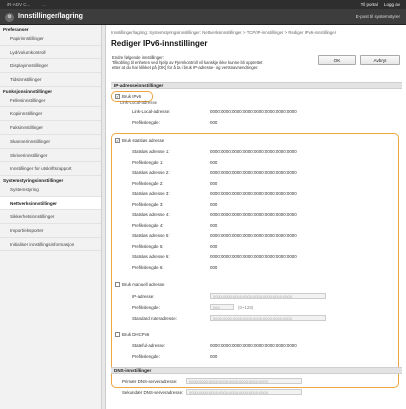 This screenshot has width=406, height=409. Describe the element at coordinates (143, 140) in the screenshot. I see `use-stateless-label: Bruk statsløs adresse` at that location.